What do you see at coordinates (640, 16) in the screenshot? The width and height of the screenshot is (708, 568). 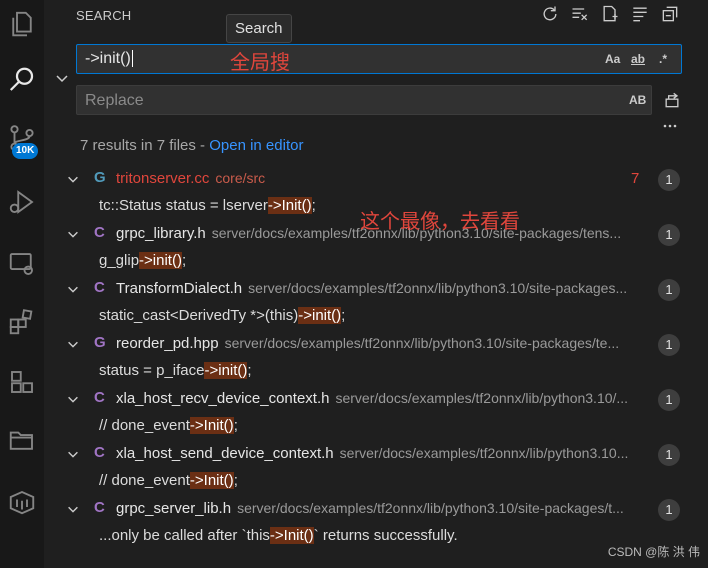 I see `view-as-tree-icon` at bounding box center [640, 16].